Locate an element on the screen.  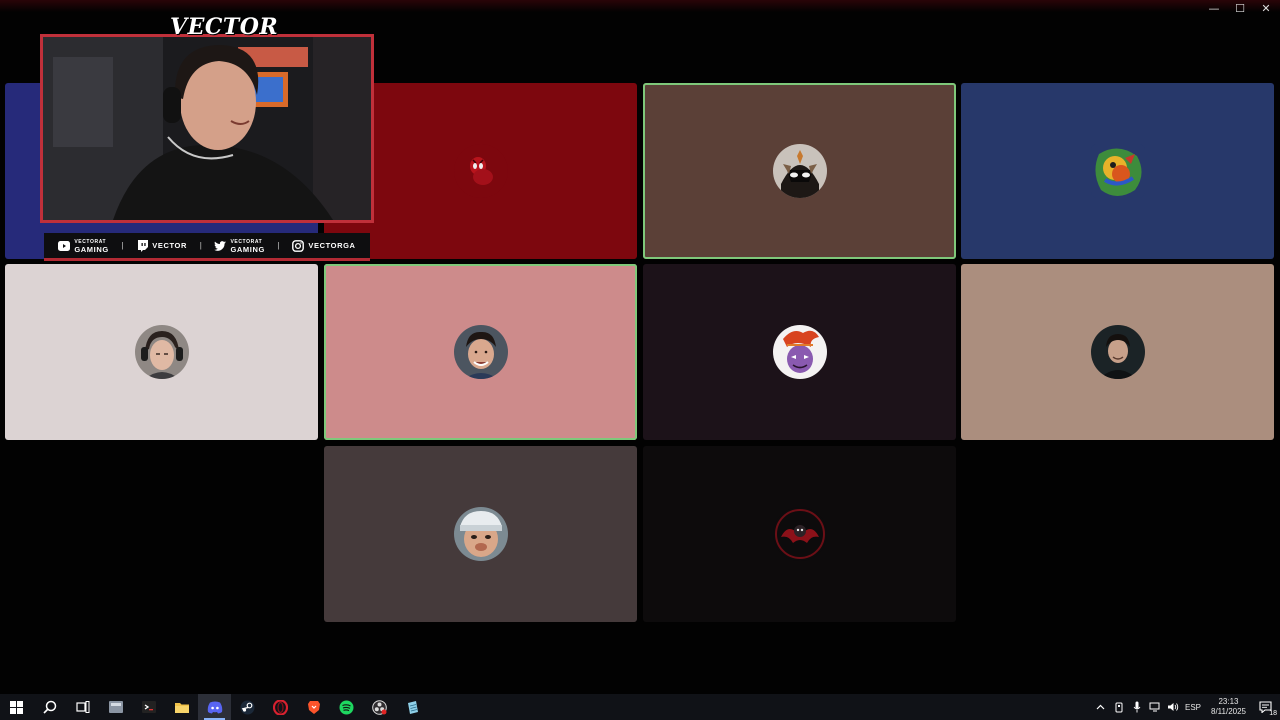
social-youtube-line2: GAMING is located at coordinates (91, 249).